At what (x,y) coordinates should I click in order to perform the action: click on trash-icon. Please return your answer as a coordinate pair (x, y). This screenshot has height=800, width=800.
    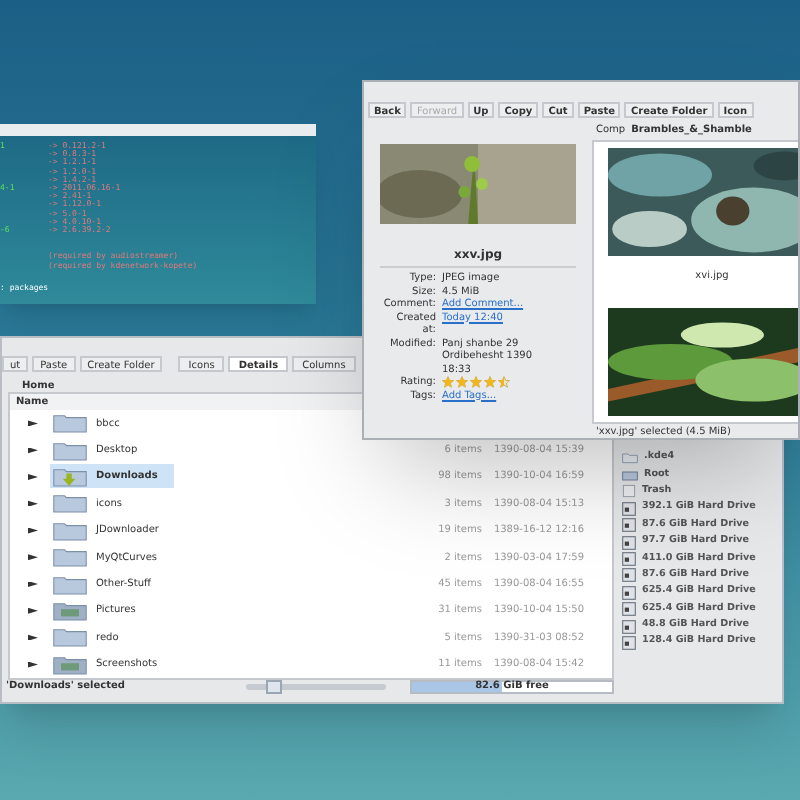
    Looking at the image, I should click on (629, 491).